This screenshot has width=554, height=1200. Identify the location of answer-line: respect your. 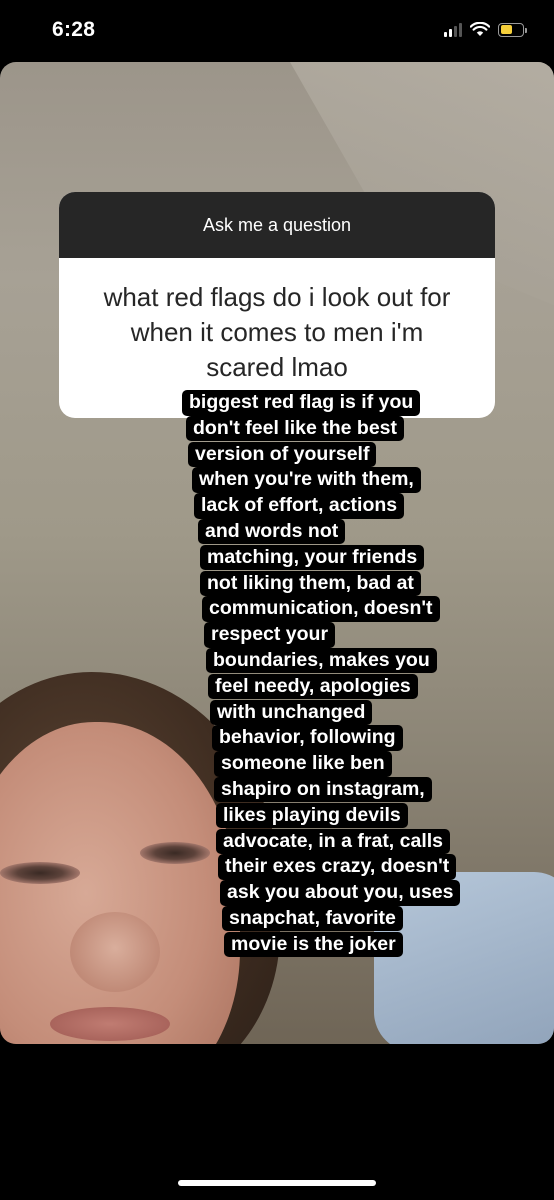
(270, 635).